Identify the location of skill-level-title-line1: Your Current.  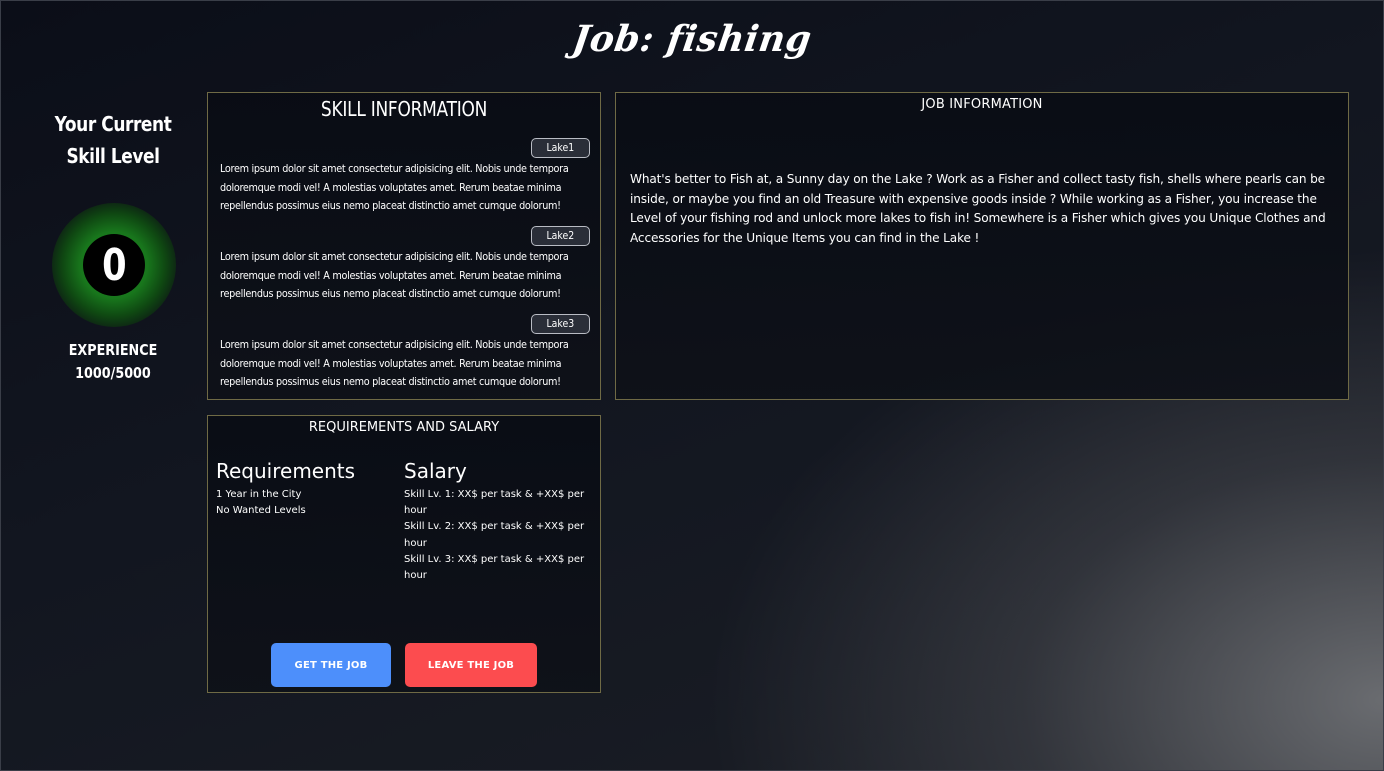
(113, 124).